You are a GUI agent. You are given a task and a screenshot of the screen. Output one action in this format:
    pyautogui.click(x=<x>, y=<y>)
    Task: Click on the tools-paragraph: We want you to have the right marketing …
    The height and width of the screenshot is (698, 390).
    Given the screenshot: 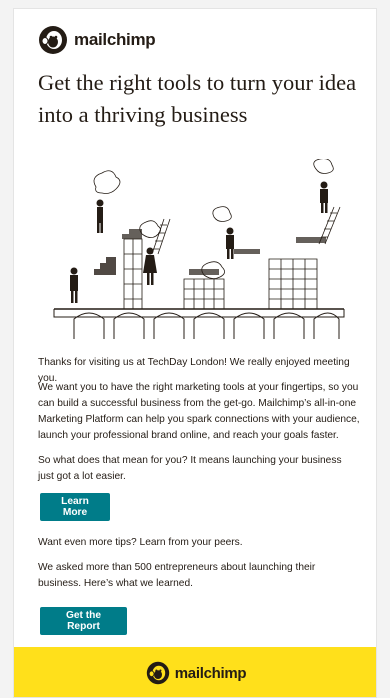 What is the action you would take?
    pyautogui.click(x=199, y=411)
    